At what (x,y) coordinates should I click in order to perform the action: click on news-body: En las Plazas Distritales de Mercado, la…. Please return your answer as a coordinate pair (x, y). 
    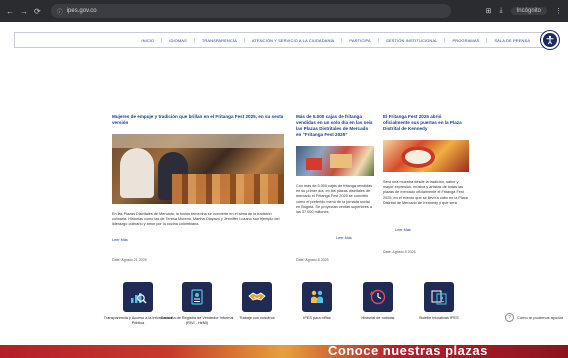
    Looking at the image, I should click on (196, 219).